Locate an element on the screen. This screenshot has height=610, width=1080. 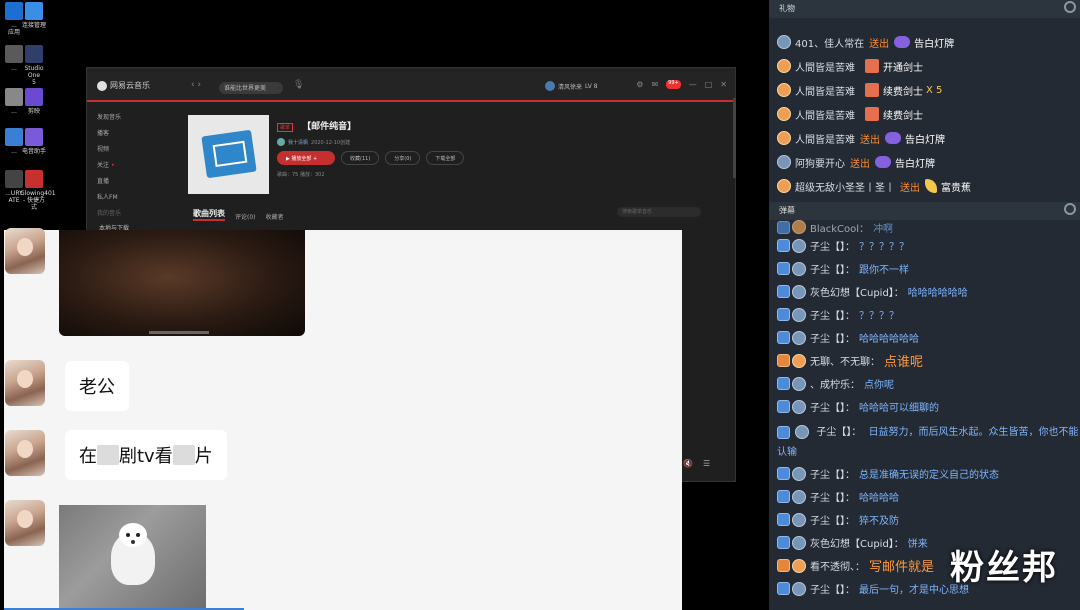
sidebar-item-video: 视频 is located at coordinates (132, 150).